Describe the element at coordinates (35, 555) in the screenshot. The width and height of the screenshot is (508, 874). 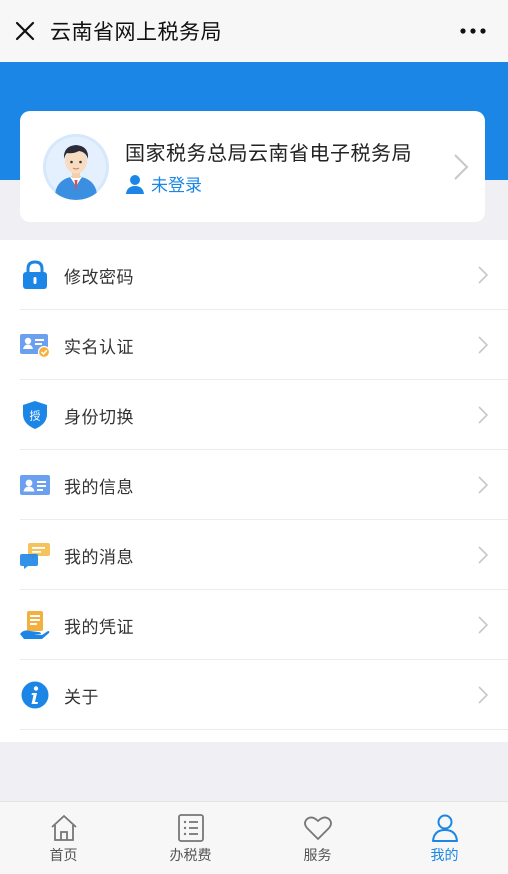
I see `chat-bubble-icon` at that location.